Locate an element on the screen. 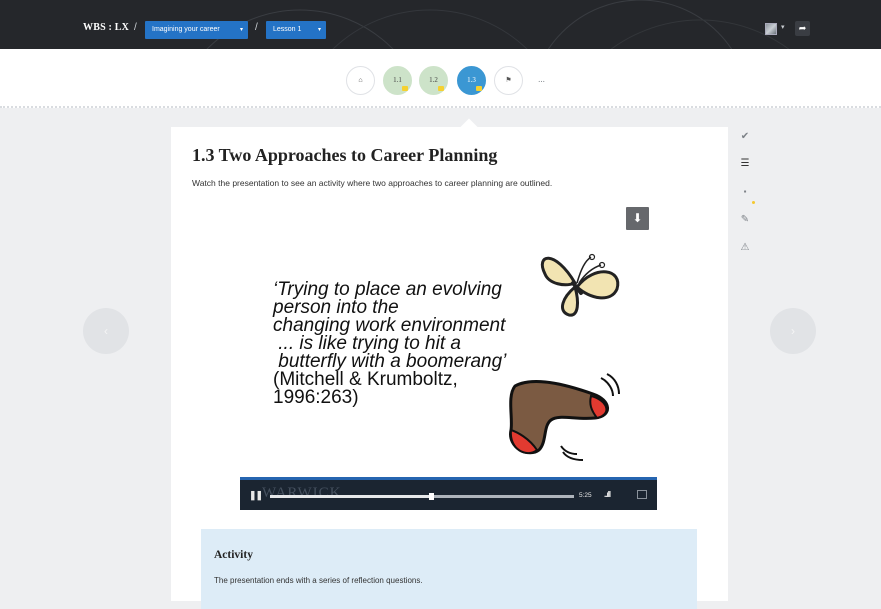 The width and height of the screenshot is (881, 609). comment-icon: ▪ is located at coordinates (745, 191).